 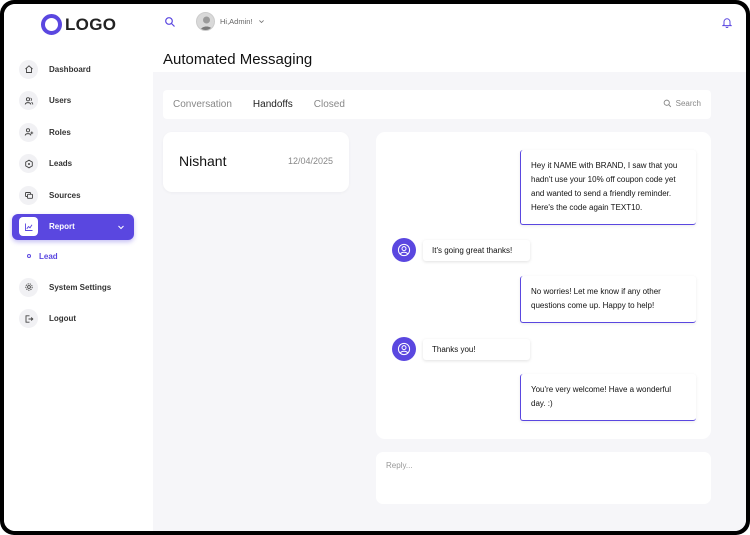 I want to click on tab-handoffs: Handoffs, so click(x=273, y=104).